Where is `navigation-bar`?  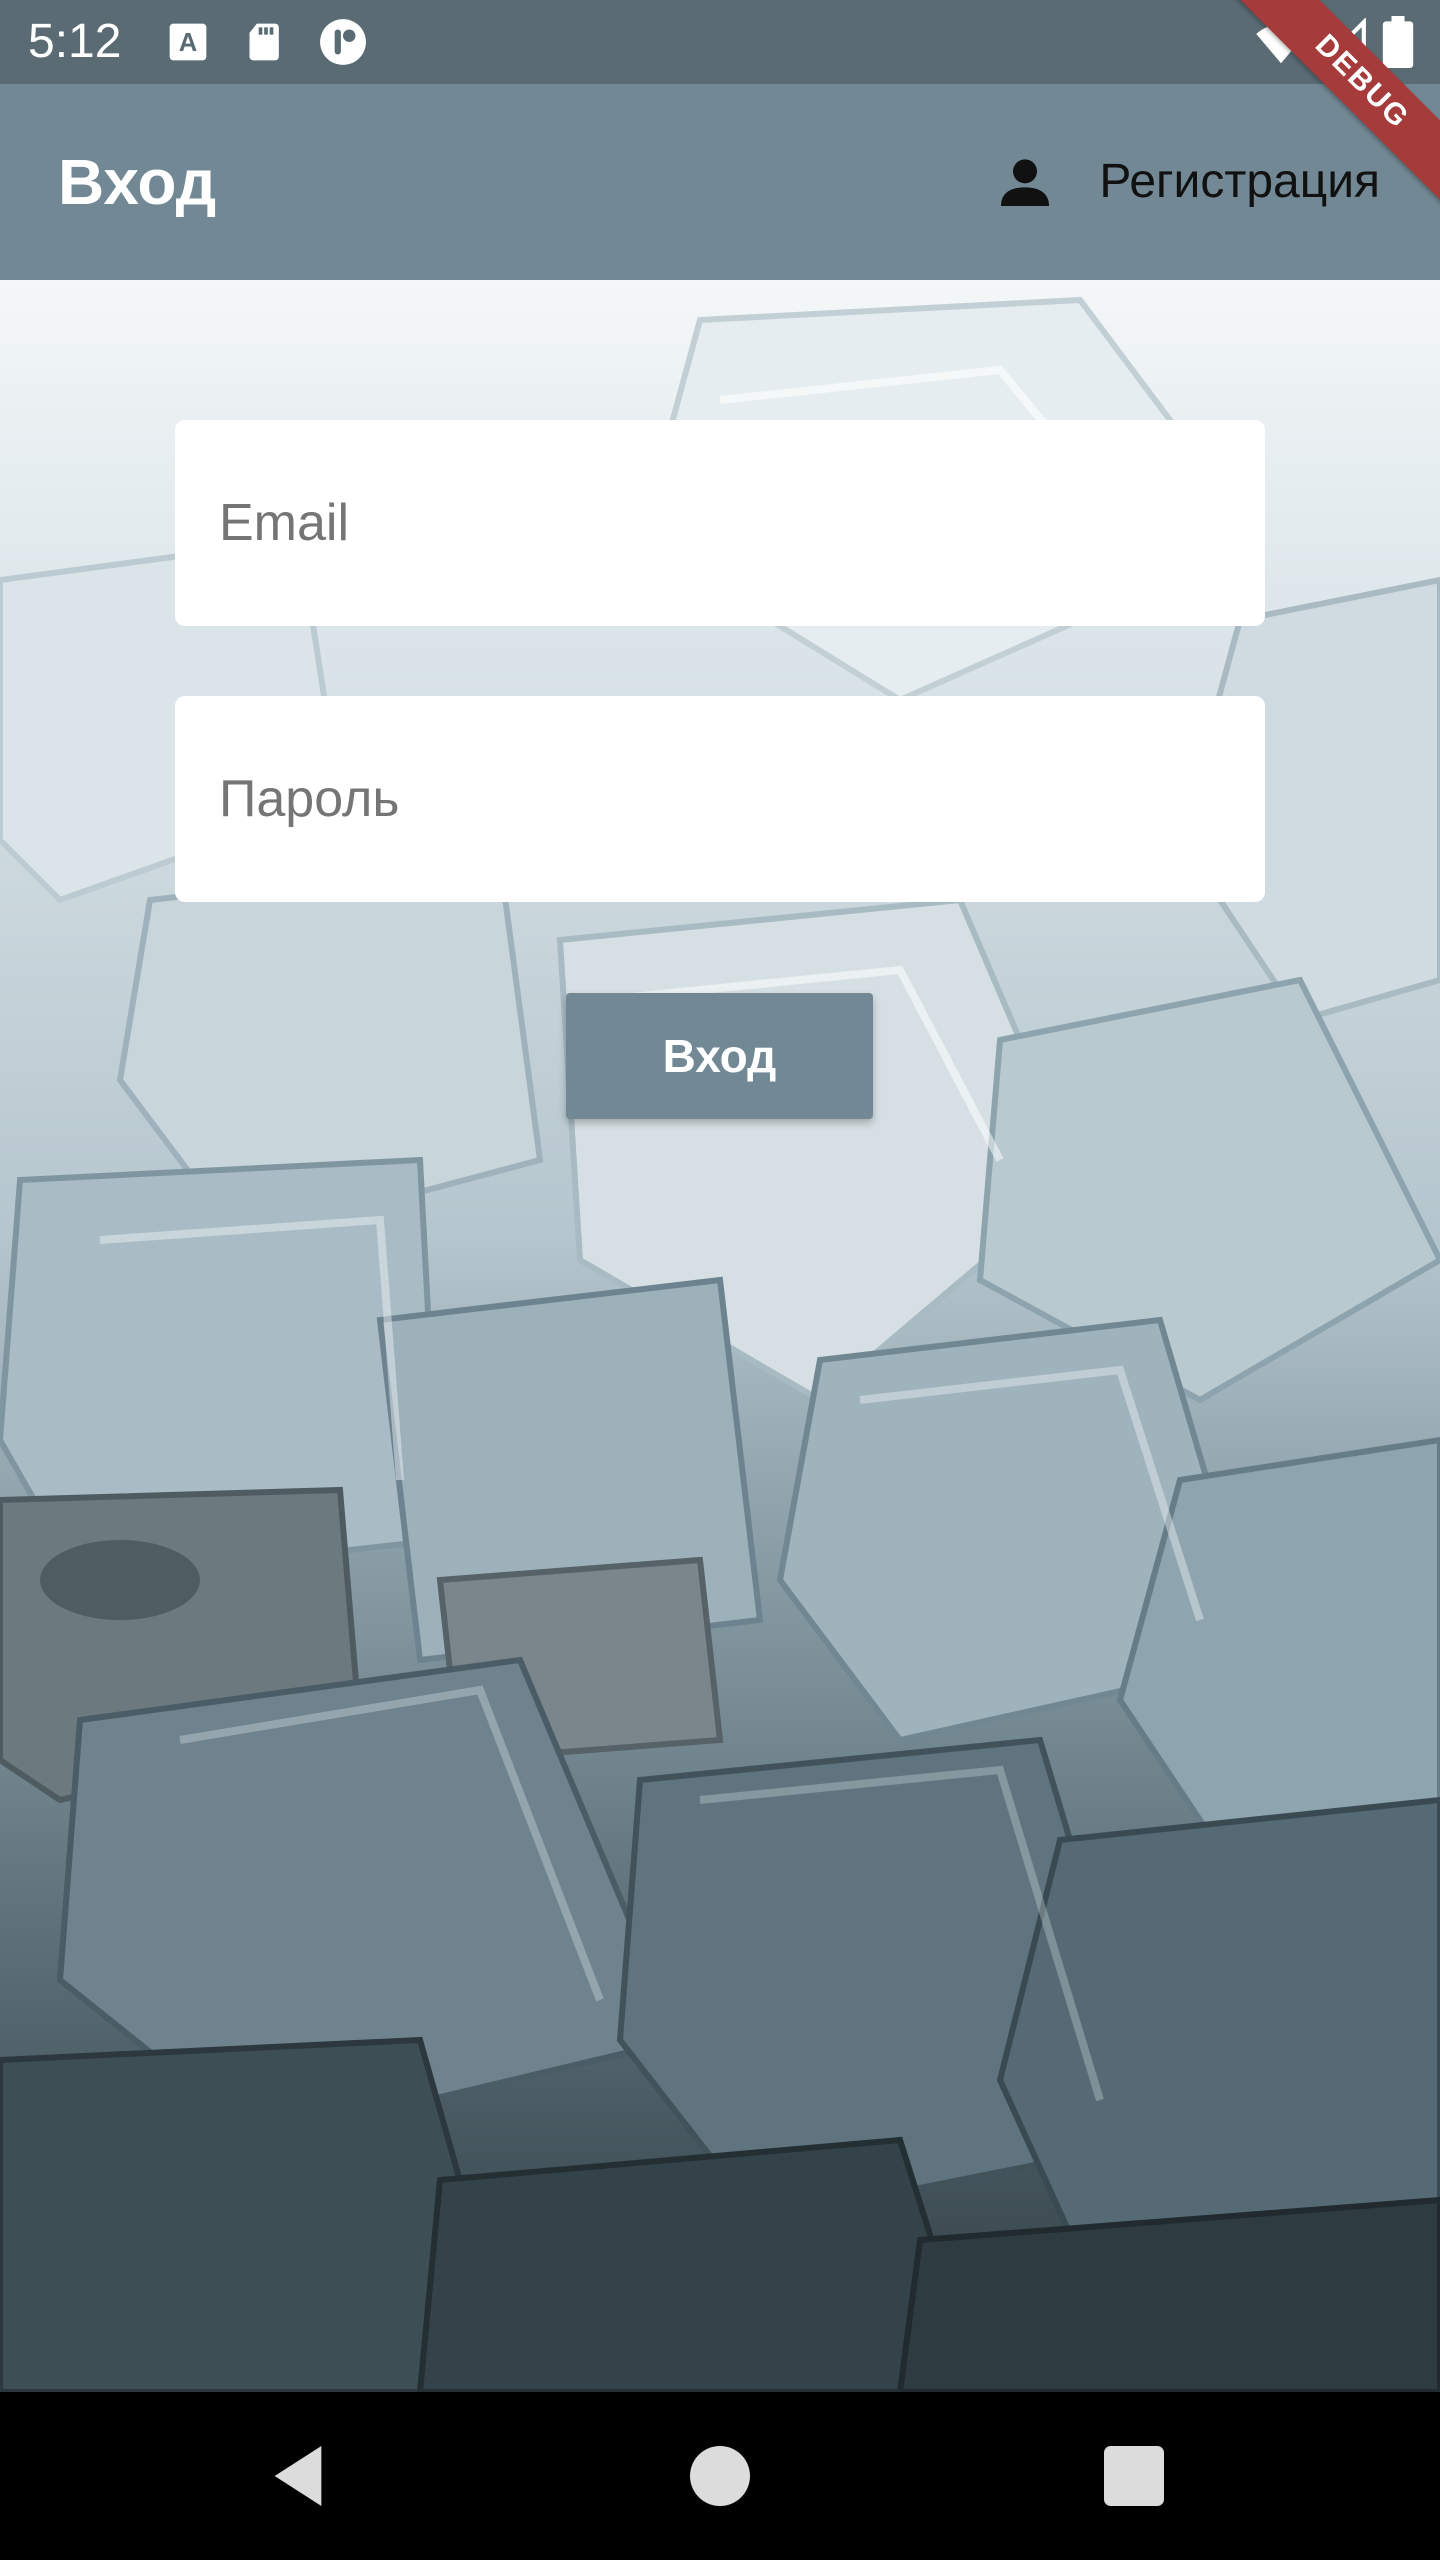 navigation-bar is located at coordinates (720, 2476).